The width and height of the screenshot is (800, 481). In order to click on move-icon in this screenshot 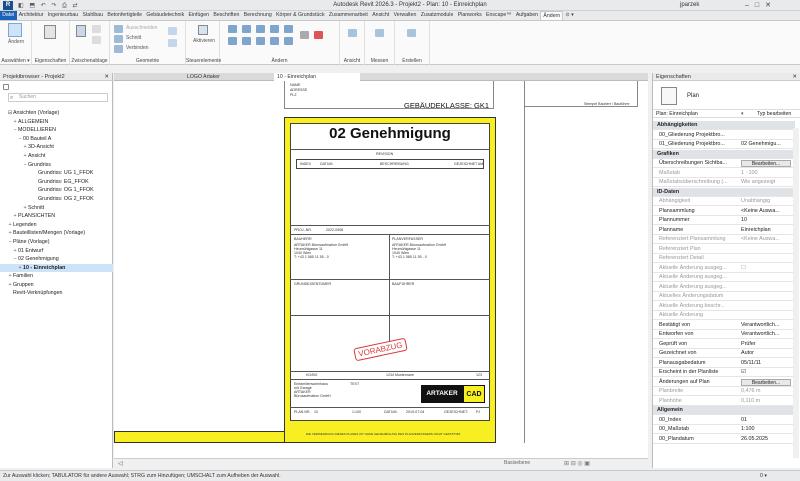, I will do `click(232, 41)`.